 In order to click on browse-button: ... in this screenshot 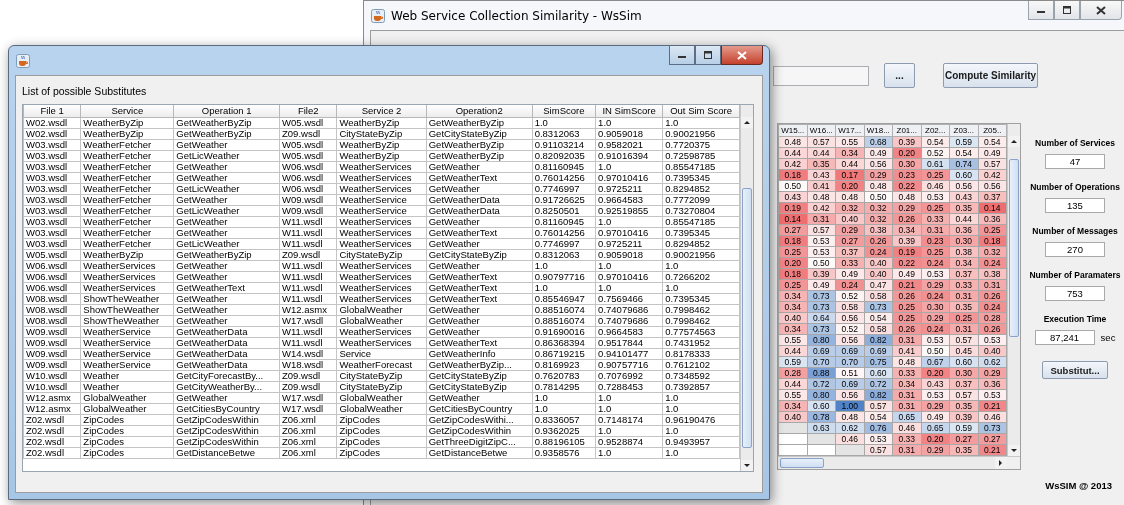, I will do `click(899, 75)`.